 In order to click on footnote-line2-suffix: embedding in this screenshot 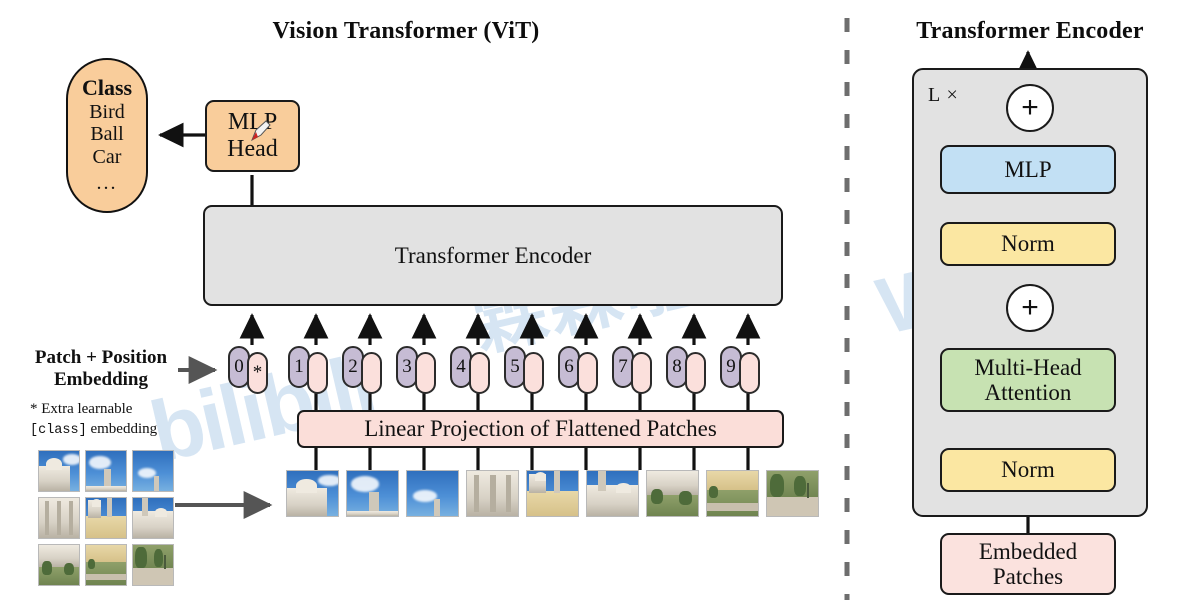, I will do `click(122, 428)`.